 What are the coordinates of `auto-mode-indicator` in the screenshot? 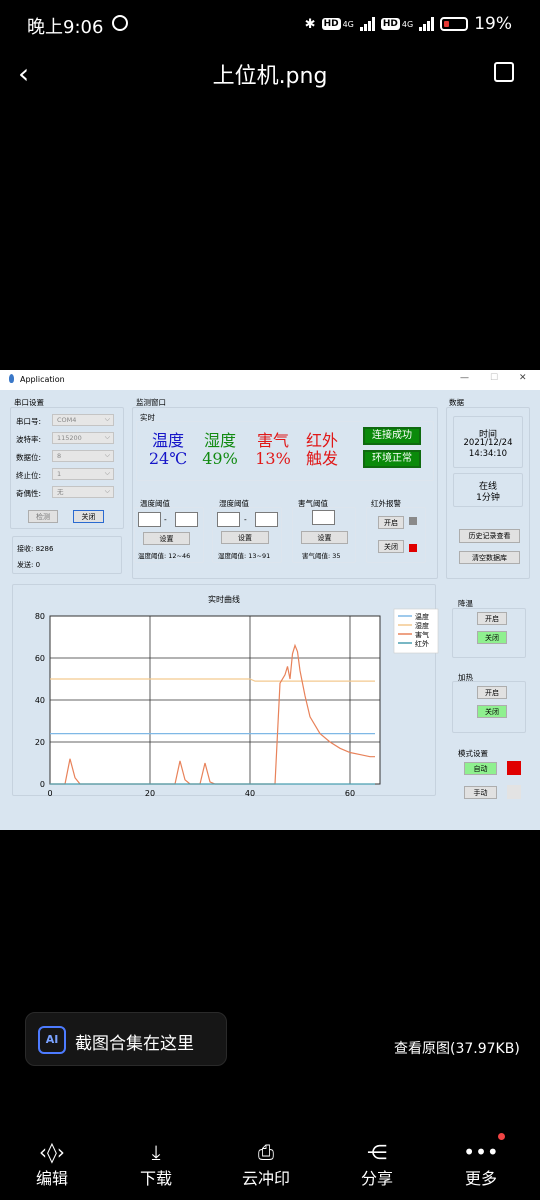 It's located at (514, 768).